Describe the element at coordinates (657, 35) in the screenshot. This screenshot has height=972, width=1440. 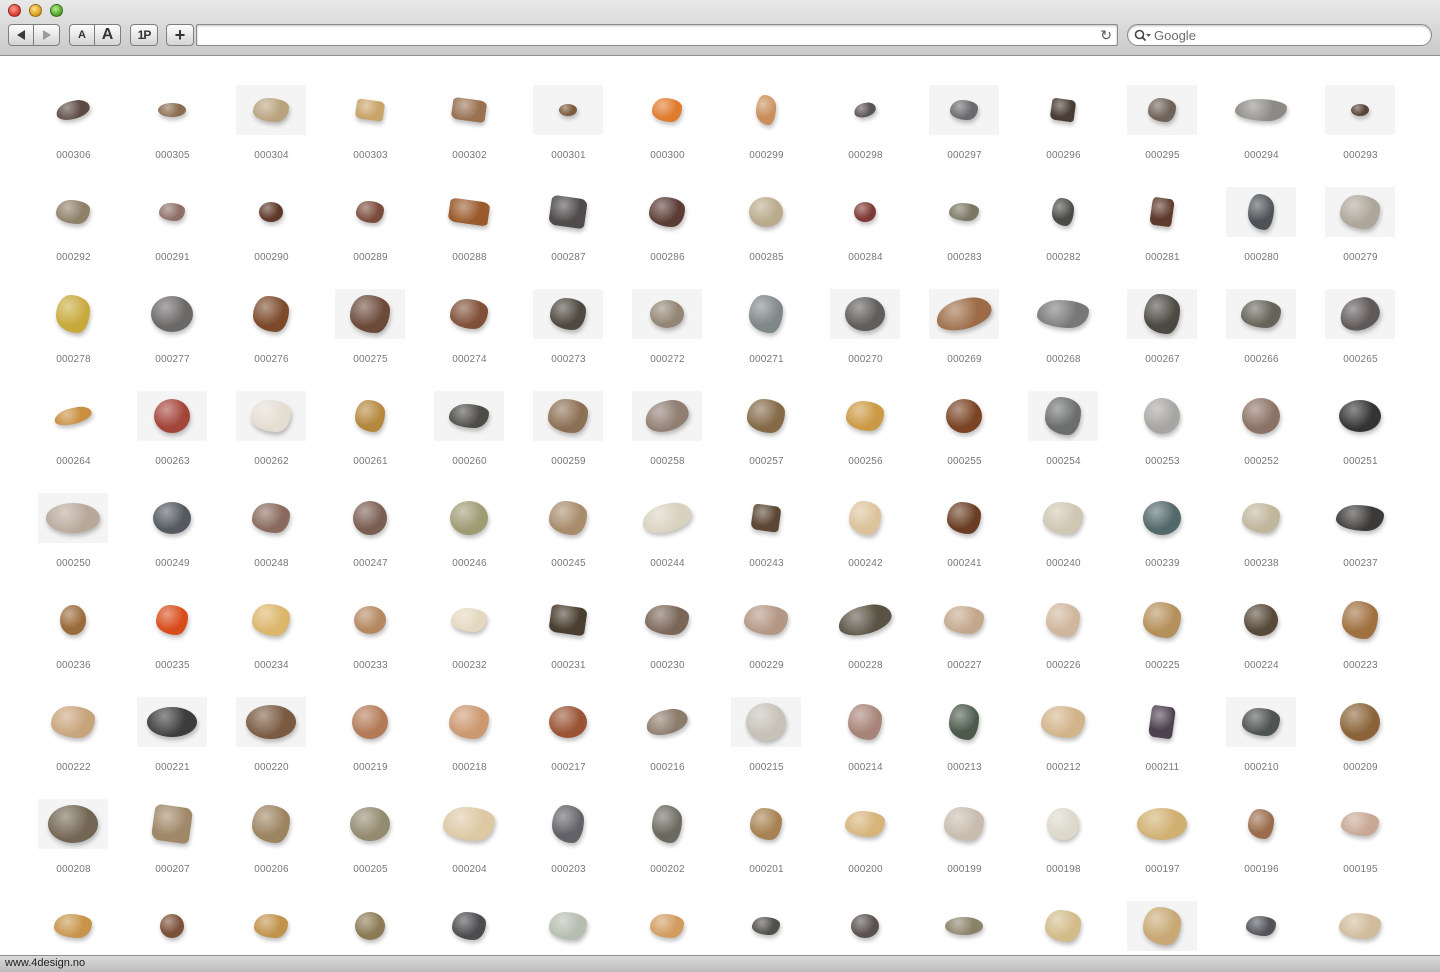
I see `address-bar: ↻` at that location.